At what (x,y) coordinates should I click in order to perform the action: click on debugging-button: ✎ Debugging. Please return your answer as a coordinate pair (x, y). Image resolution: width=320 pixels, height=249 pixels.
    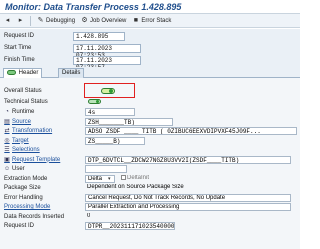
    Looking at the image, I should click on (56, 20).